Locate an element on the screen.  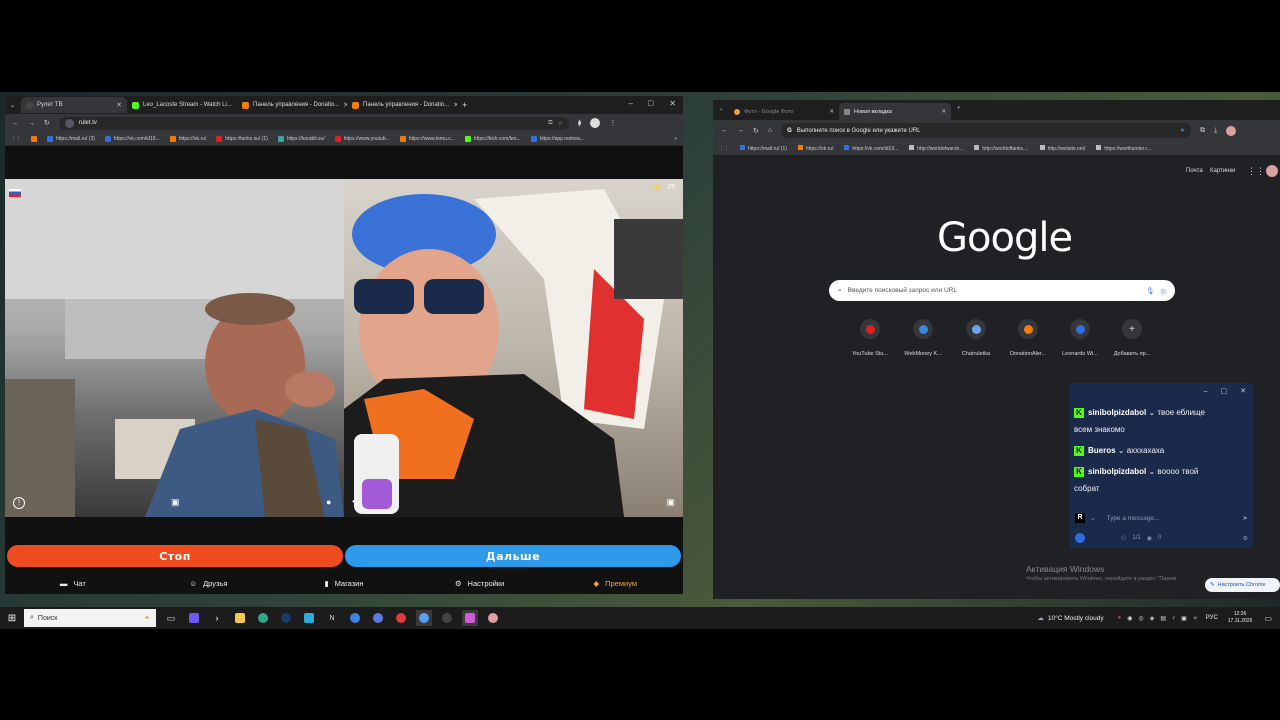
record-icon is located at coordinates (401, 618).